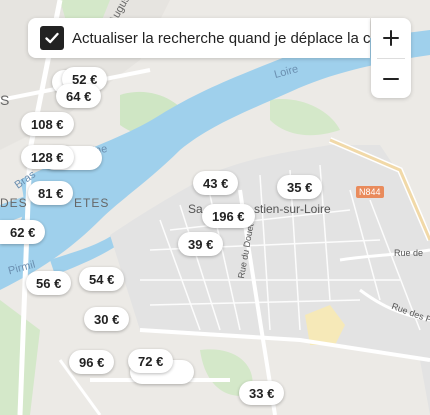  I want to click on zoom-controls, so click(391, 58).